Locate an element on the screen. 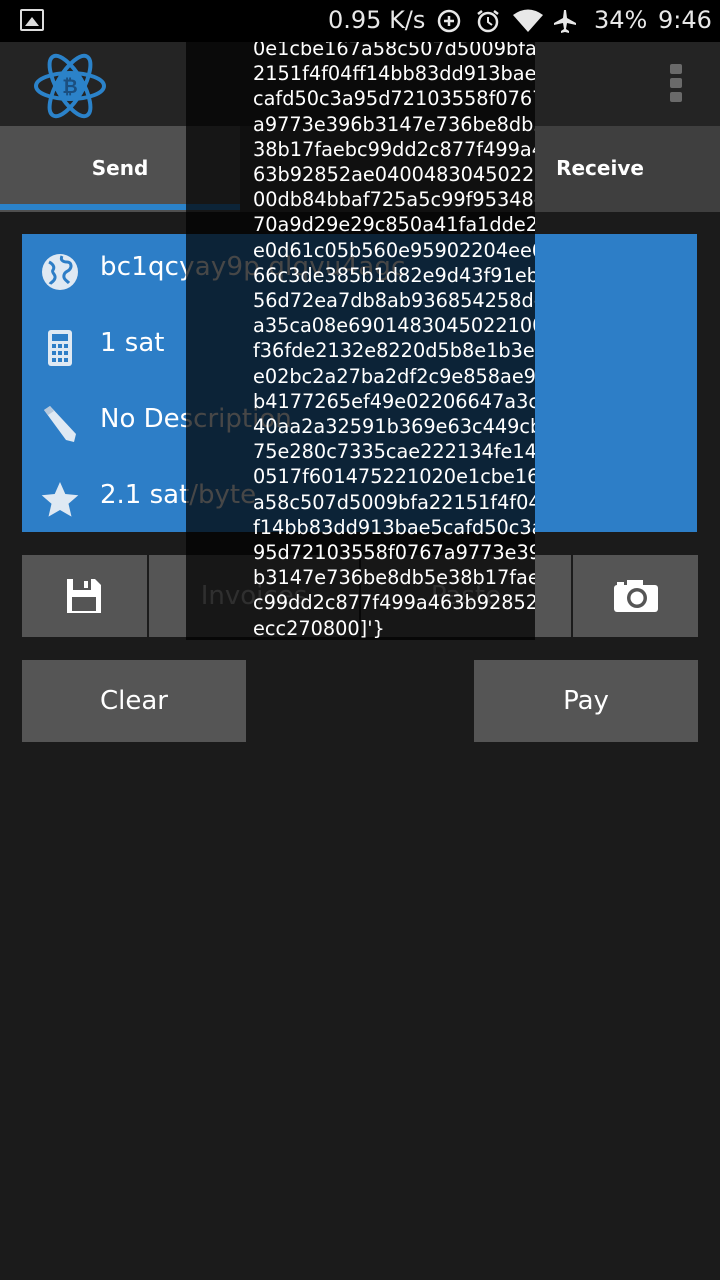 This screenshot has height=1280, width=720. star-icon is located at coordinates (60, 499).